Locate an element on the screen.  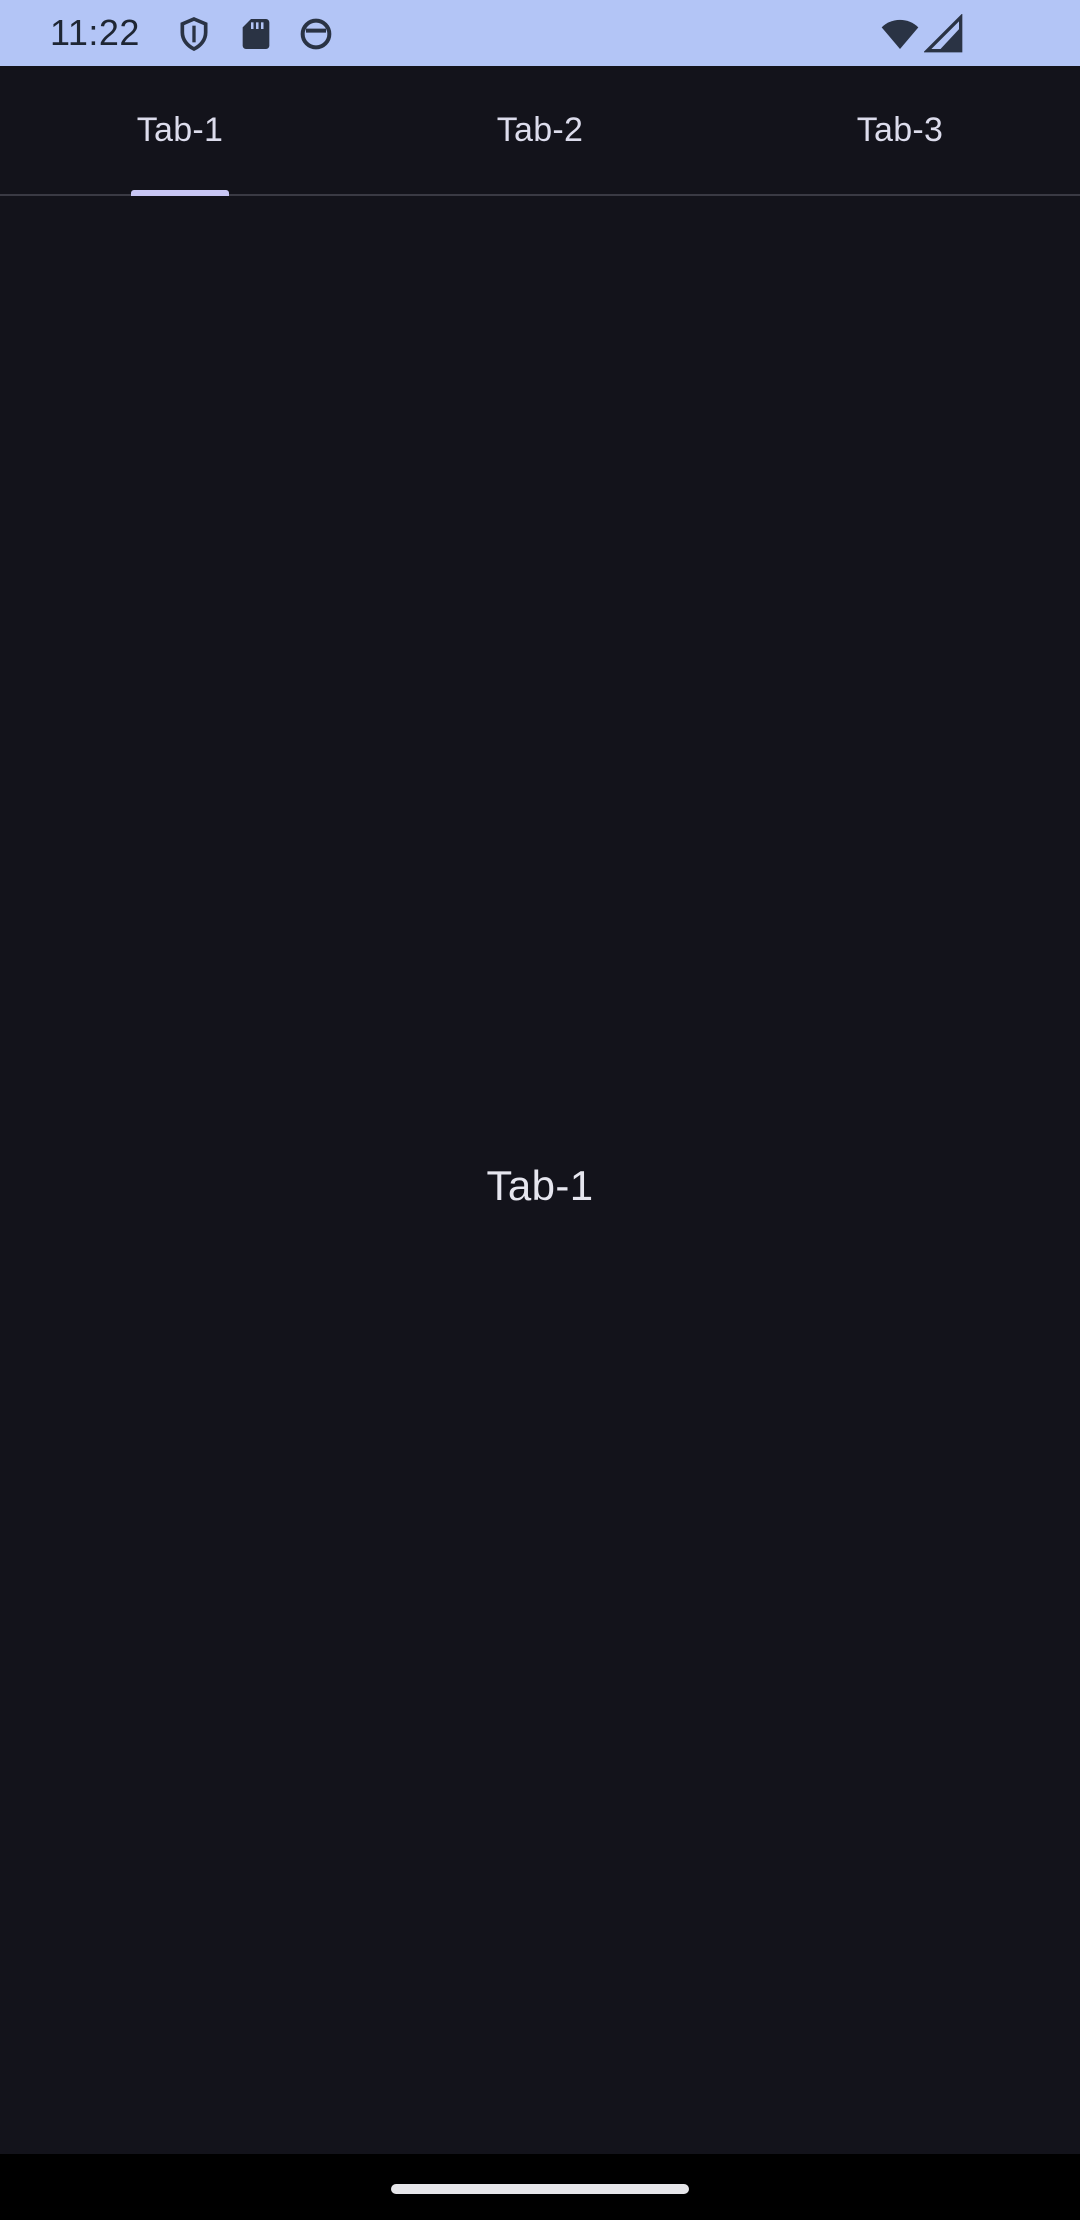
shield-icon is located at coordinates (194, 34).